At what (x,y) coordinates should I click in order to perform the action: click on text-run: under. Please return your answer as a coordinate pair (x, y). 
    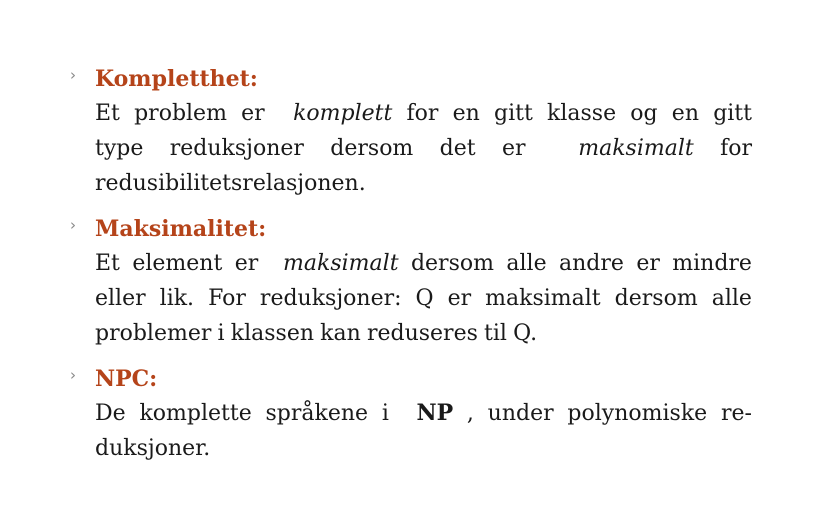
    Looking at the image, I should click on (520, 413).